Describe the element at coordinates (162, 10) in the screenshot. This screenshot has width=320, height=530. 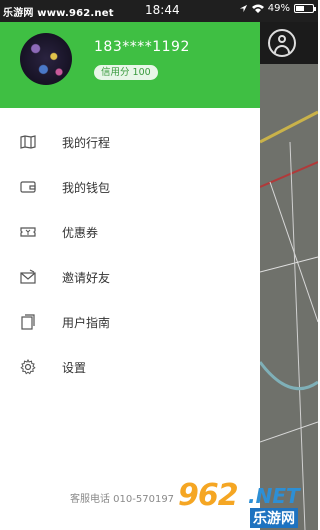
I see `clock: 18:44` at that location.